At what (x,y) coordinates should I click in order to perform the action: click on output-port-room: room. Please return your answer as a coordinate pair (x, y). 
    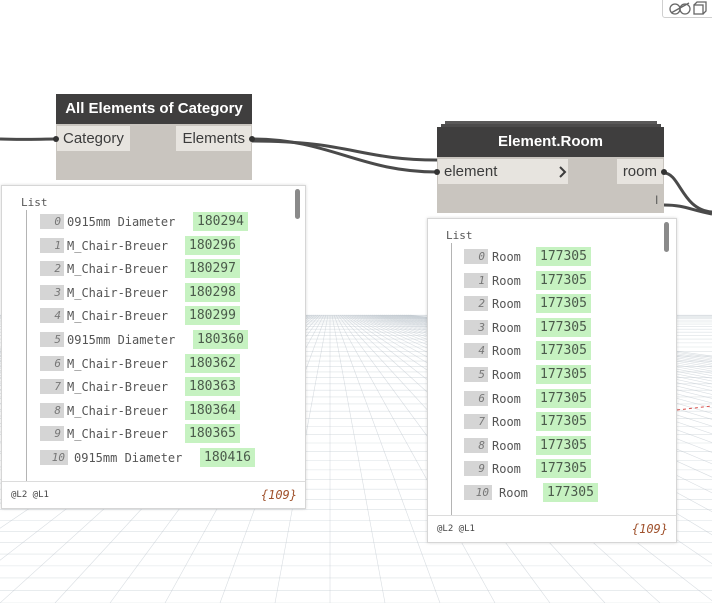
    Looking at the image, I should click on (639, 171).